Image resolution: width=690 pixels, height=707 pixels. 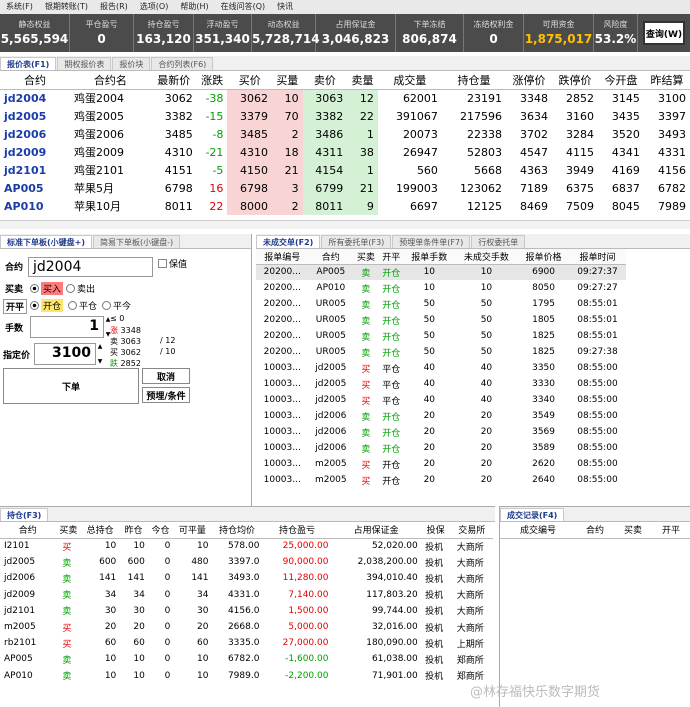 What do you see at coordinates (474, 80) in the screenshot?
I see `column-header: 持仓量` at bounding box center [474, 80].